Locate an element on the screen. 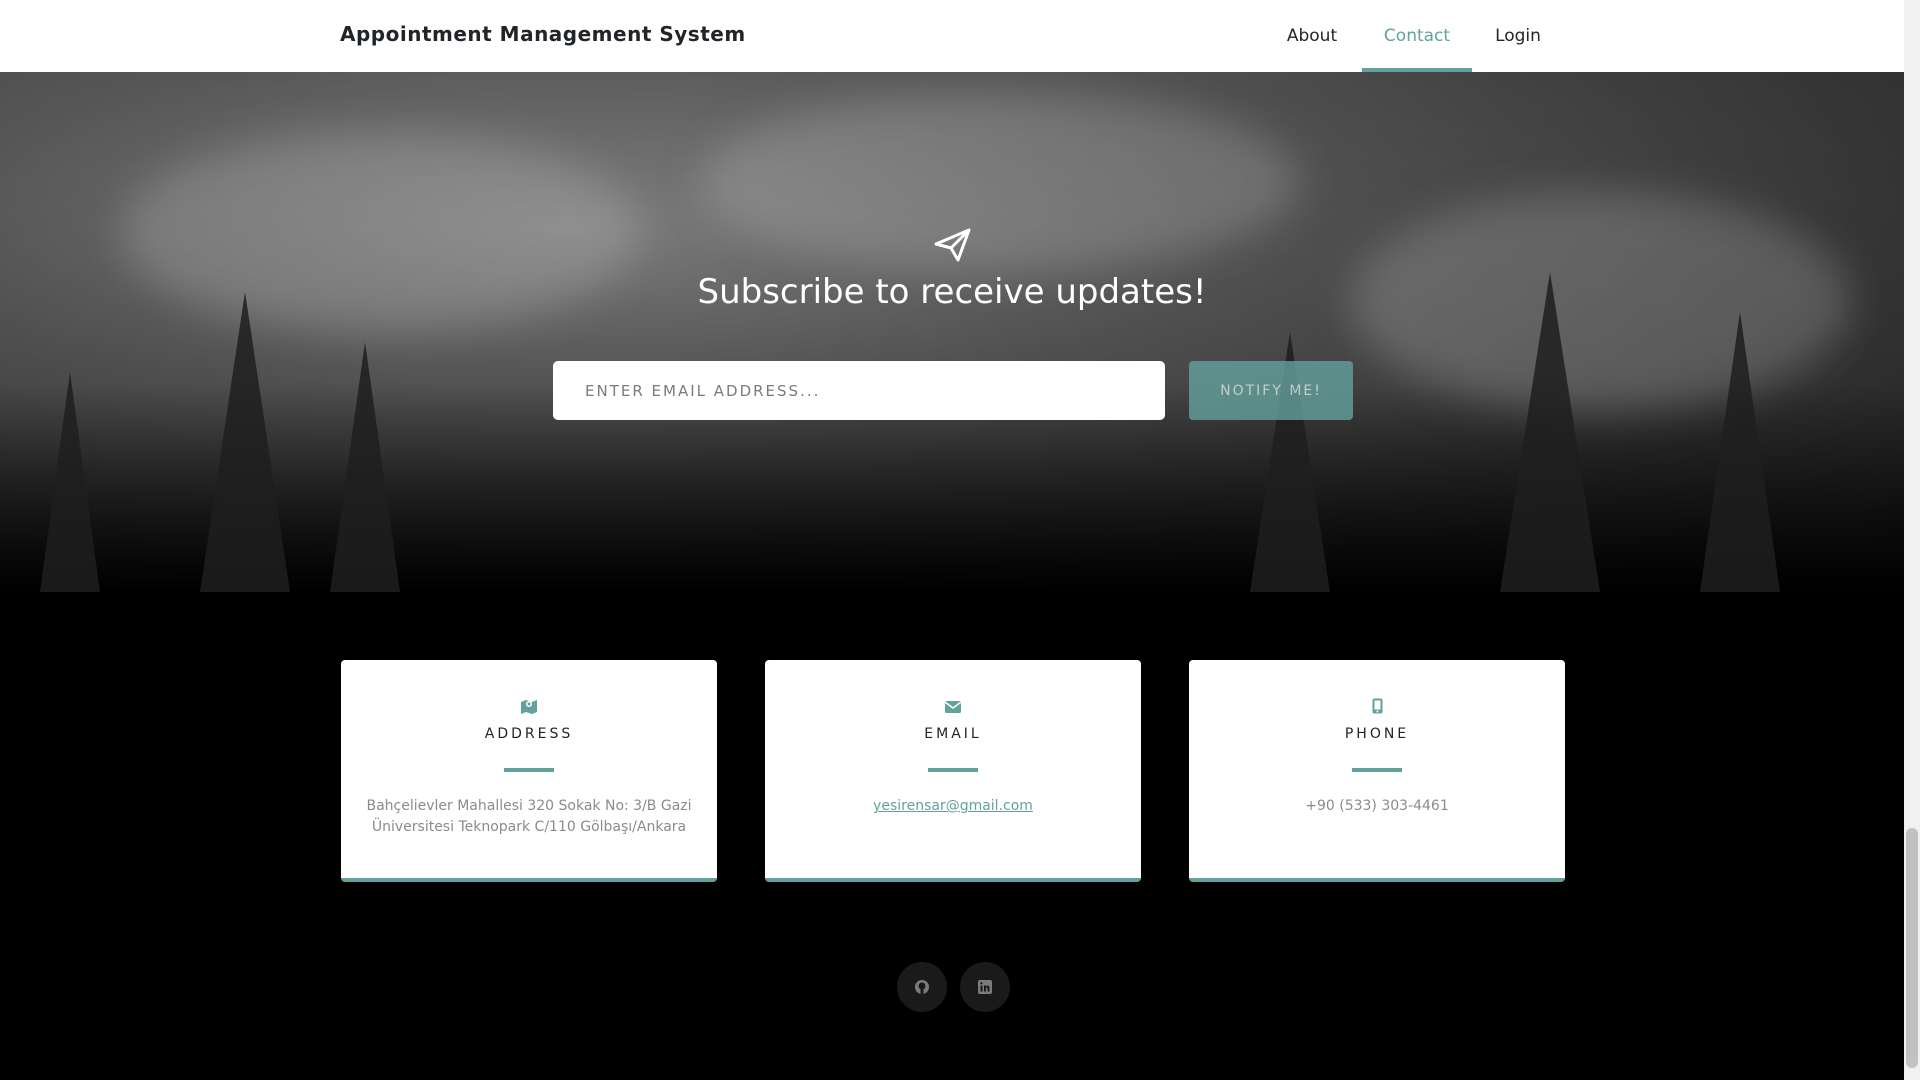 The height and width of the screenshot is (1080, 1920). contact-card-email: EMAIL yesirensar@gmail.com is located at coordinates (953, 771).